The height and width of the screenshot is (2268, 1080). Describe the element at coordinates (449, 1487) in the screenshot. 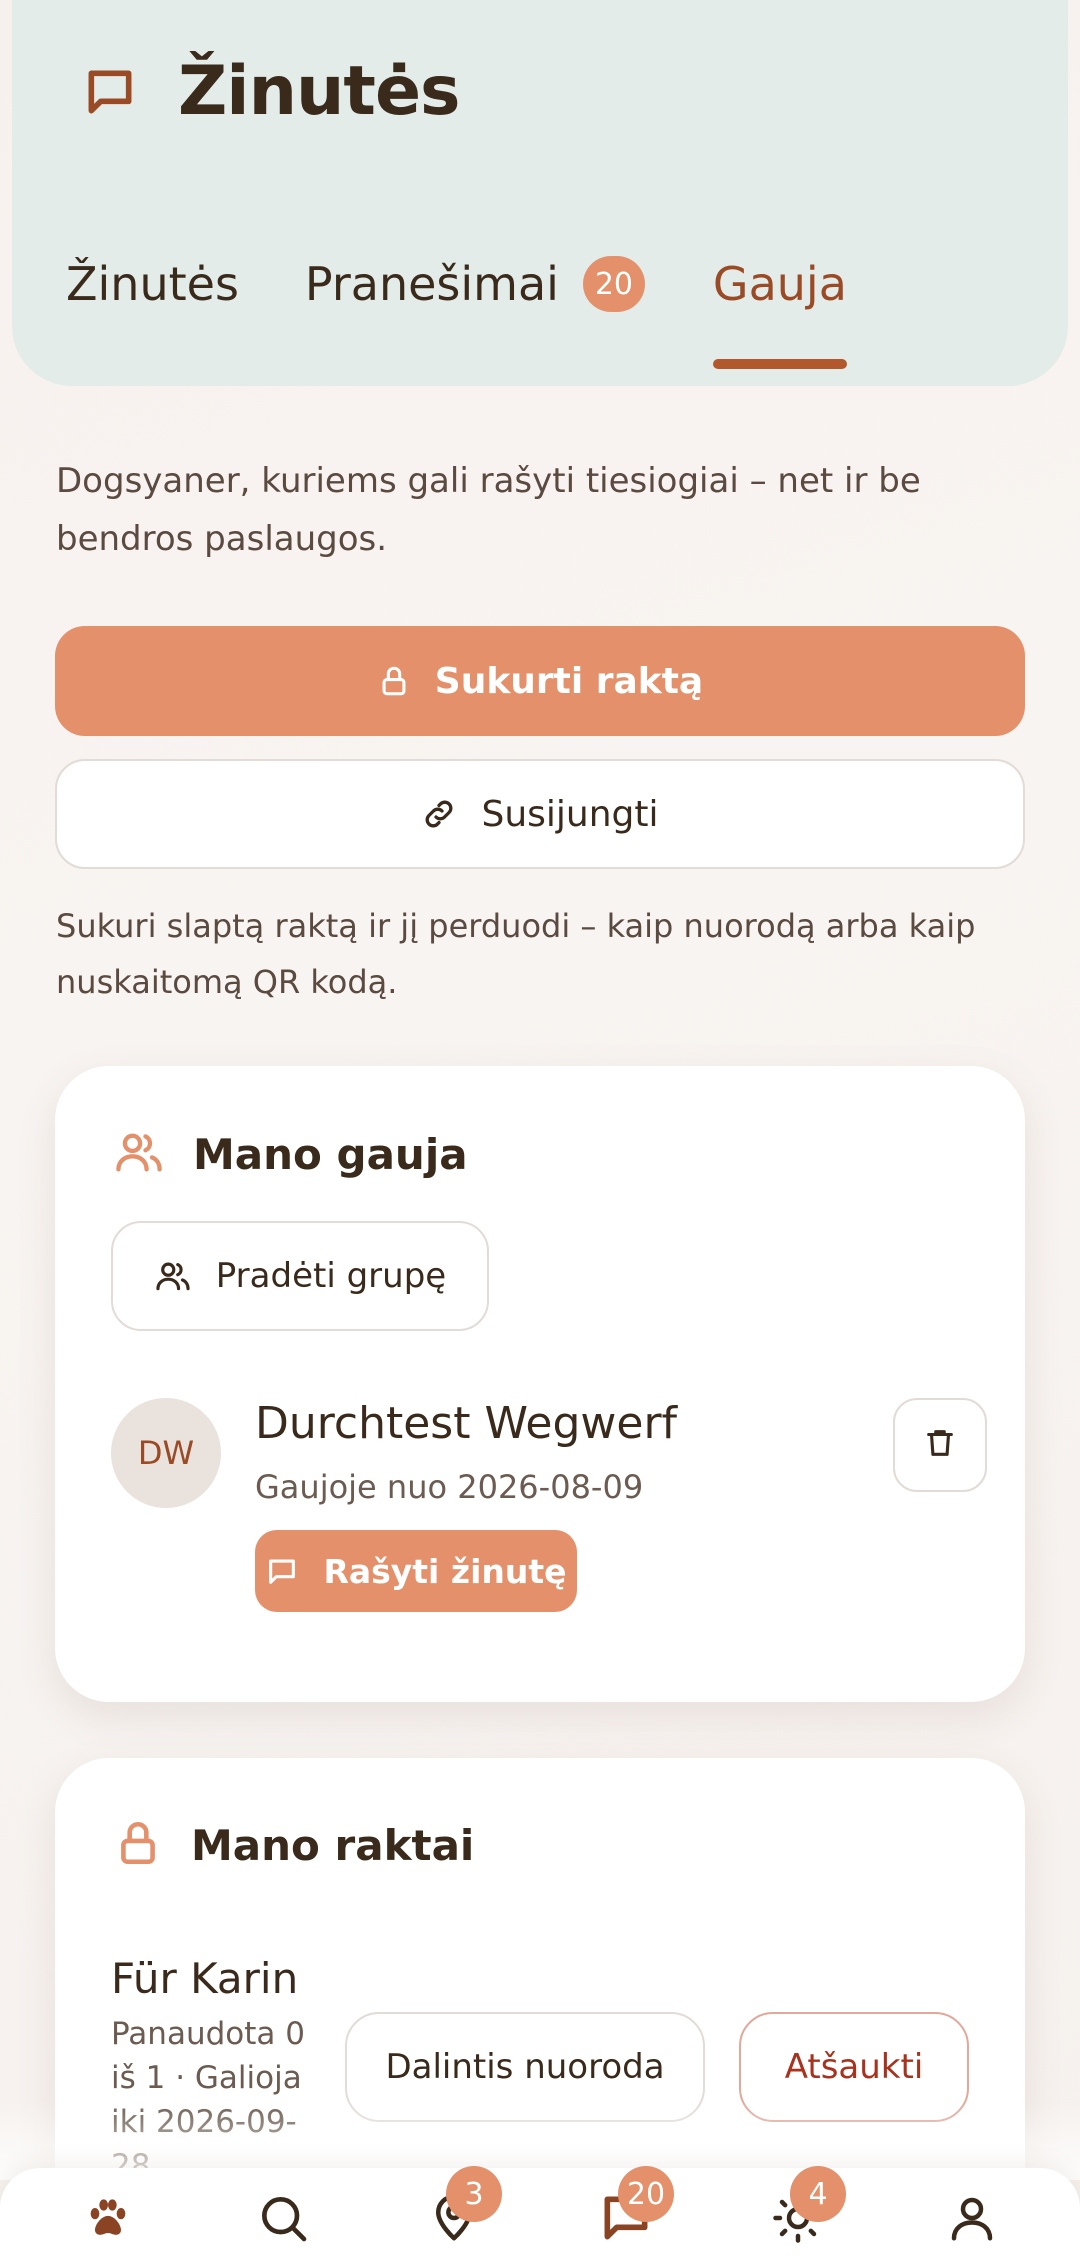

I see `member-since: Gaujoje nuo 2026-08-09` at that location.